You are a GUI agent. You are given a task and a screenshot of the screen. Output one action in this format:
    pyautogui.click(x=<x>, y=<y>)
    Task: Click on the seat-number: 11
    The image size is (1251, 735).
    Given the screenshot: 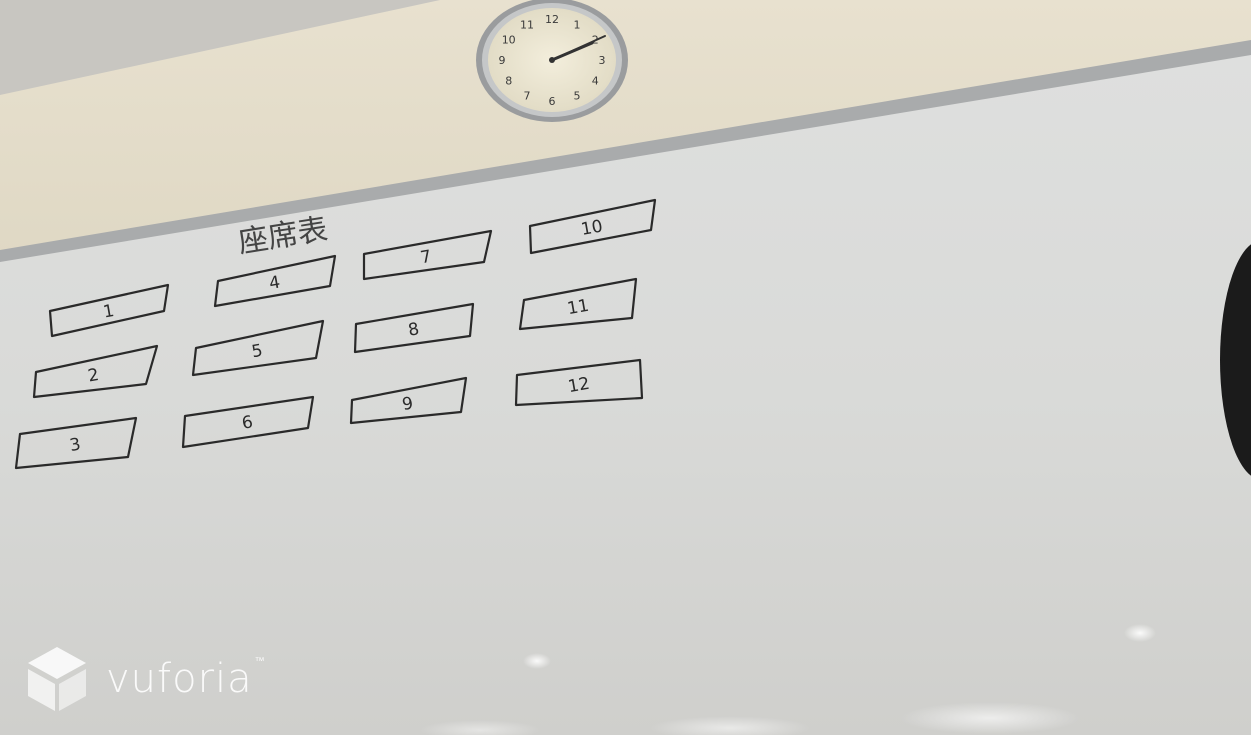 What is the action you would take?
    pyautogui.click(x=578, y=307)
    